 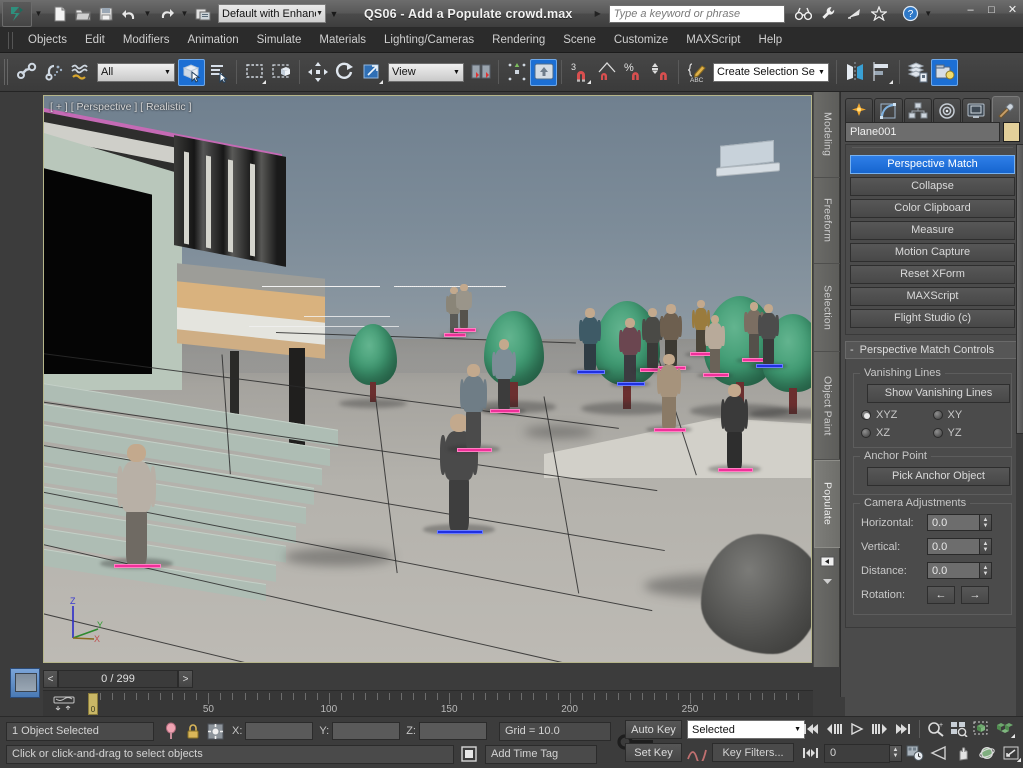 What do you see at coordinates (917, 72) in the screenshot?
I see `layer-explorer-icon` at bounding box center [917, 72].